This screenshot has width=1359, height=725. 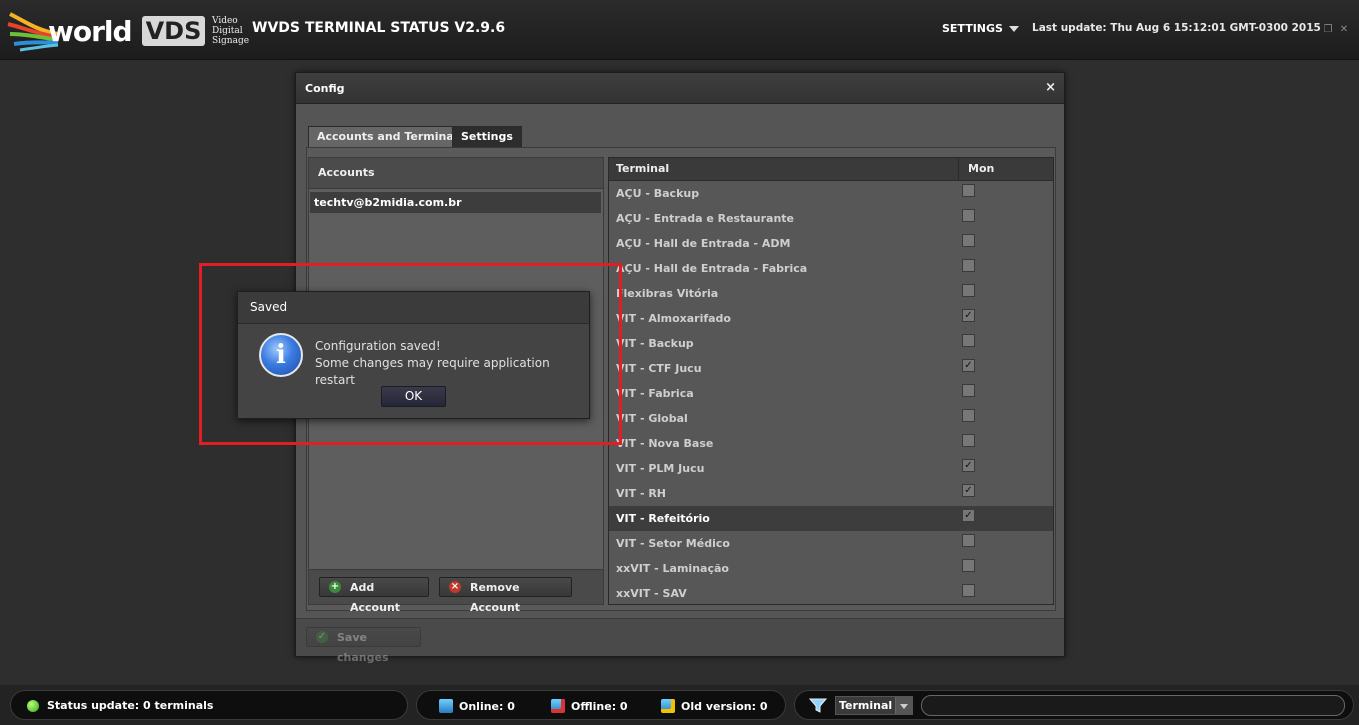 What do you see at coordinates (831, 592) in the screenshot?
I see `table-row: xxVIT - SAV` at bounding box center [831, 592].